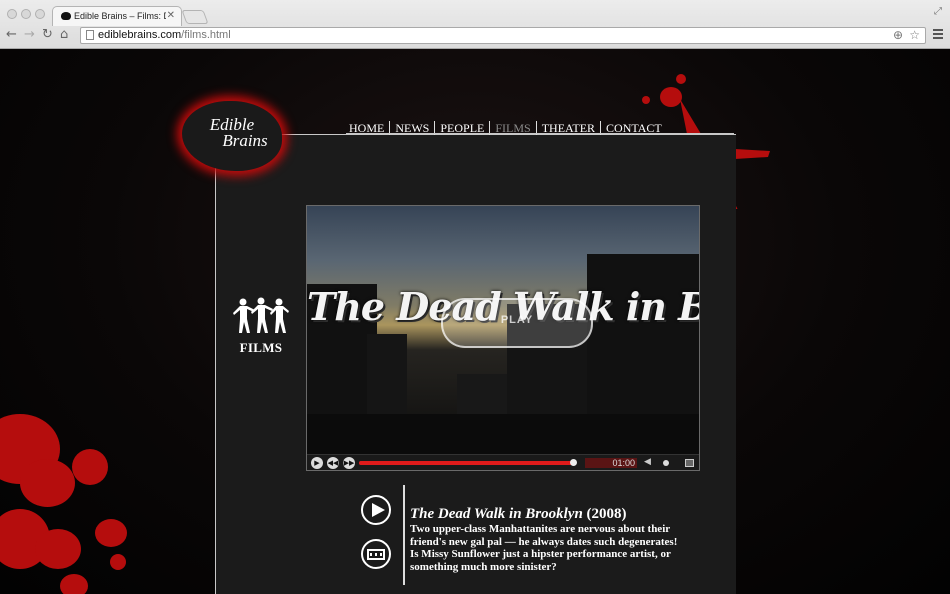  I want to click on main-nav: HOME NEWS PEOPLE FILMS THEATER CONTACT, so click(505, 127).